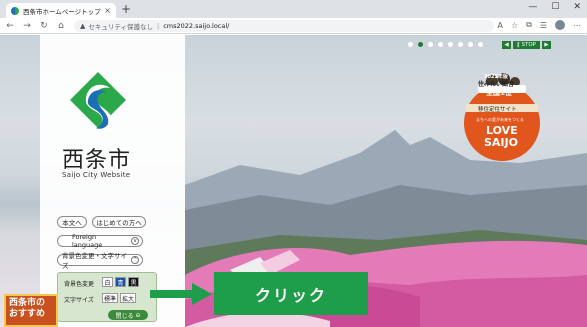 The image size is (587, 327). What do you see at coordinates (496, 84) in the screenshot?
I see `badge-line2: 住みたい田舎` at bounding box center [496, 84].